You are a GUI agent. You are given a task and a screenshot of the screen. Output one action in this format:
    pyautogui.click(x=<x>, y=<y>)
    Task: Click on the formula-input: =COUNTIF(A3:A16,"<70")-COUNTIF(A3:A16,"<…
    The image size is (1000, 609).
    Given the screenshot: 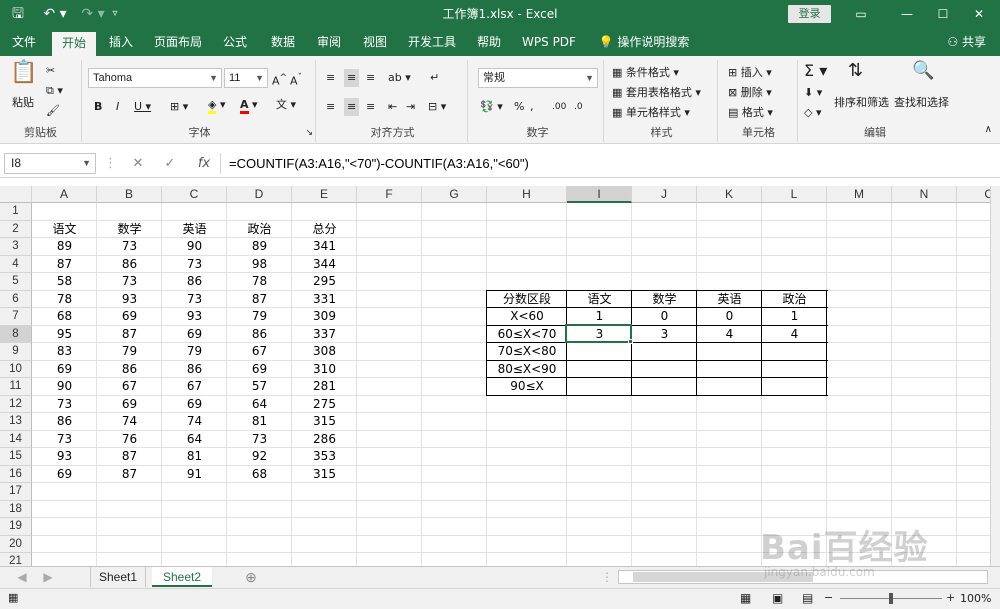 What is the action you would take?
    pyautogui.click(x=610, y=163)
    